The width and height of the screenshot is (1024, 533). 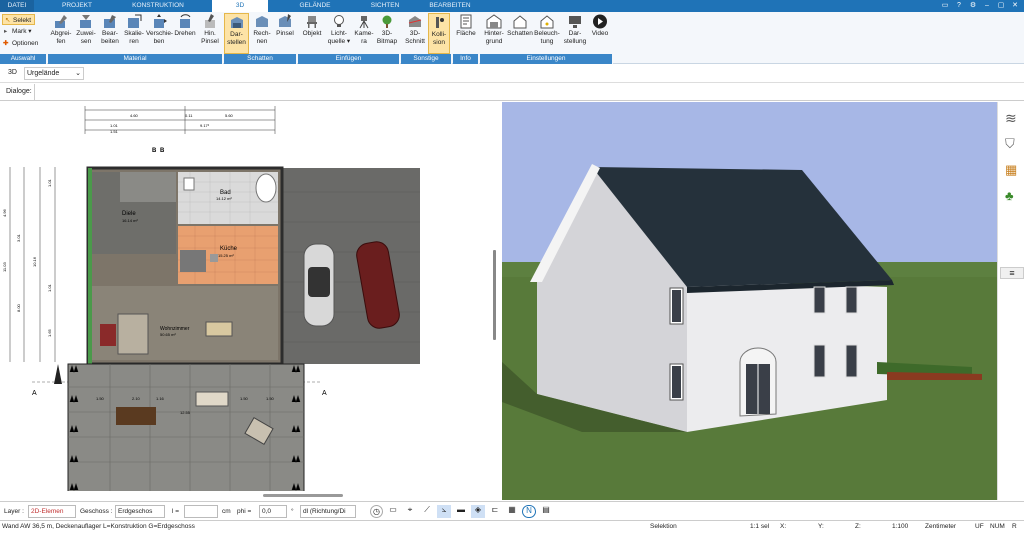 What do you see at coordinates (136, 398) in the screenshot?
I see `terrace-dim-2: 2.10` at bounding box center [136, 398].